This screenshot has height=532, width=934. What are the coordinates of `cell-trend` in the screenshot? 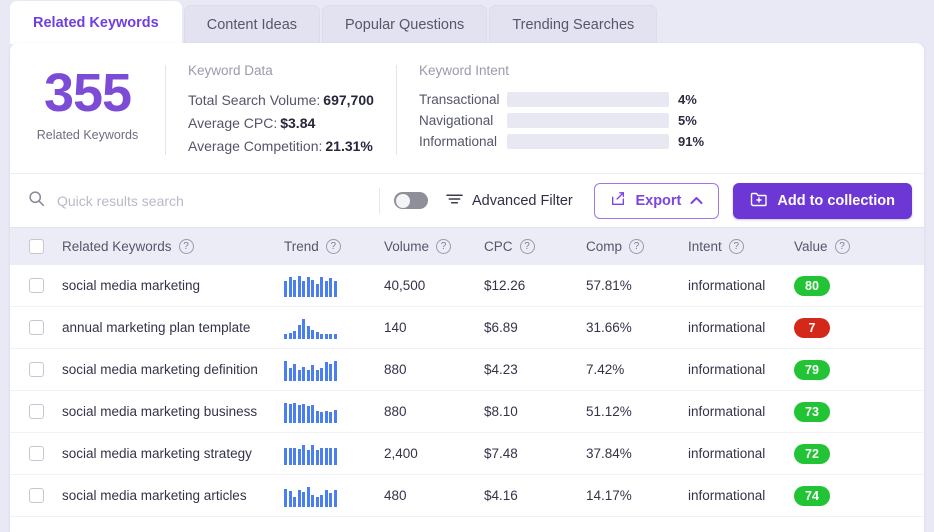 It's located at (334, 412).